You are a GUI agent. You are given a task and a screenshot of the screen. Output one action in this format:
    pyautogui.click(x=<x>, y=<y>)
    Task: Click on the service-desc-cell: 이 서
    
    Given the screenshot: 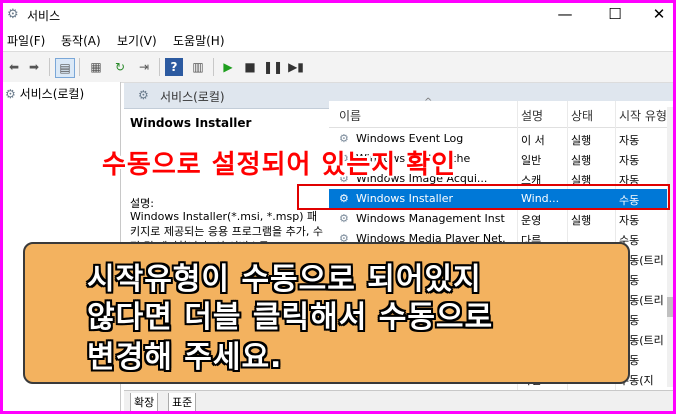 What is the action you would take?
    pyautogui.click(x=533, y=140)
    